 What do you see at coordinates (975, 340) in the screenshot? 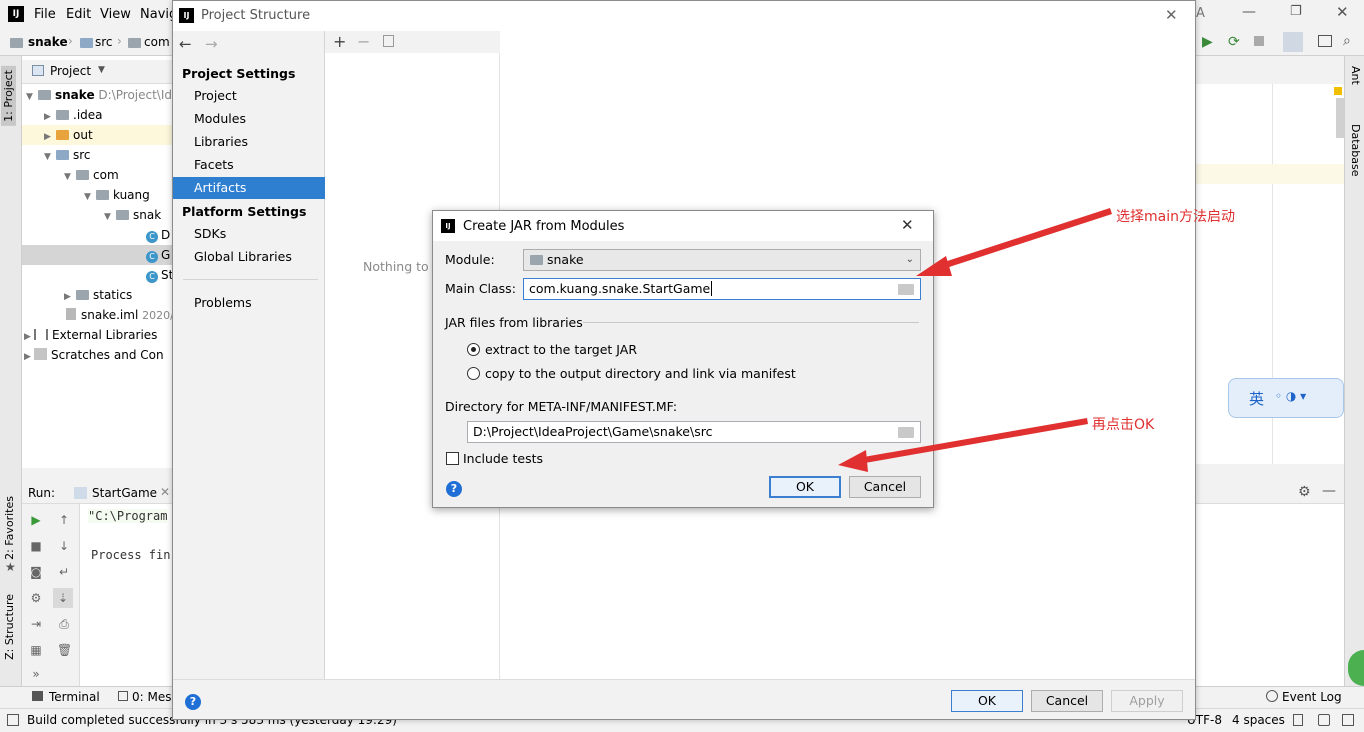
I see `annotation-arrows` at bounding box center [975, 340].